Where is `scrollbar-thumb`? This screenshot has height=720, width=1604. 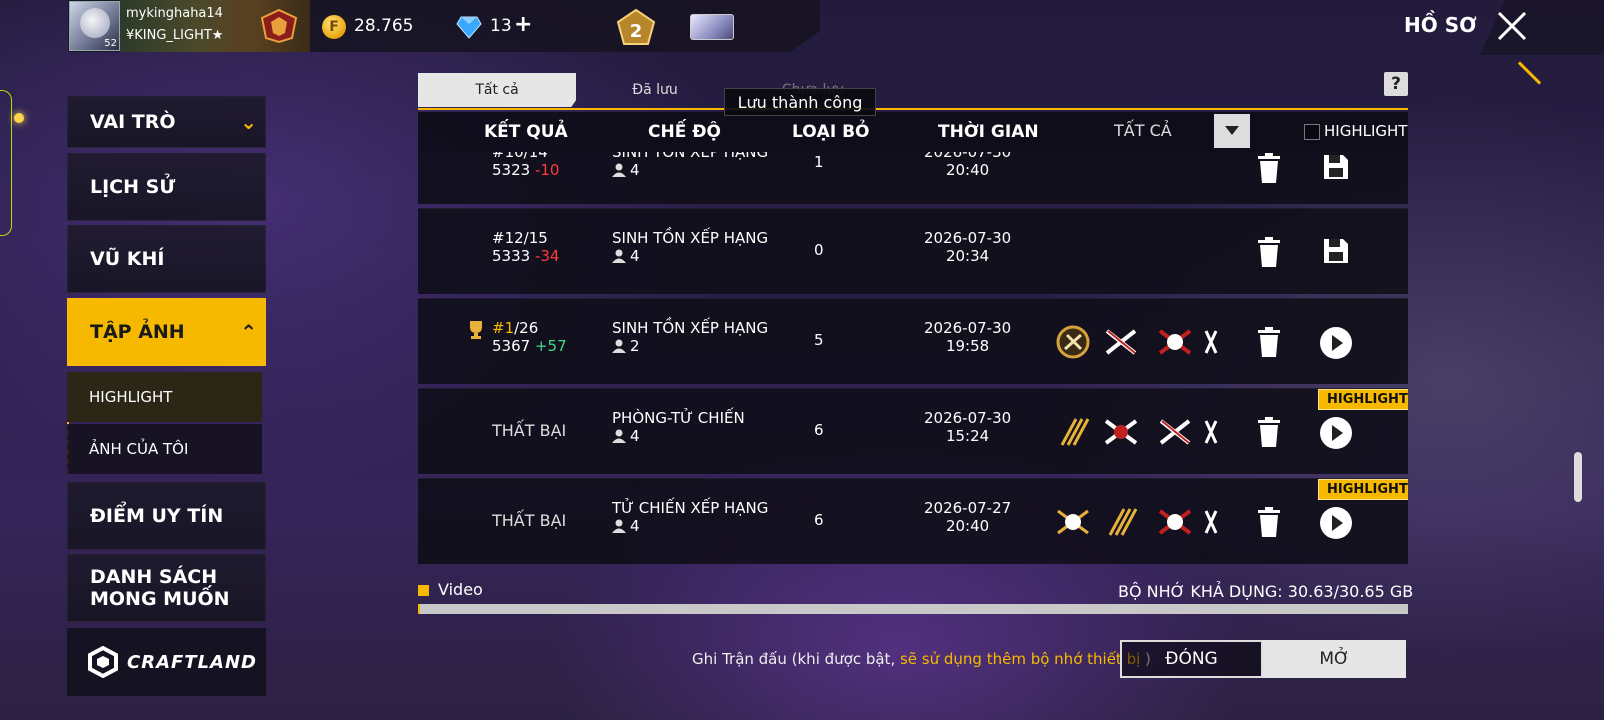
scrollbar-thumb is located at coordinates (1578, 477).